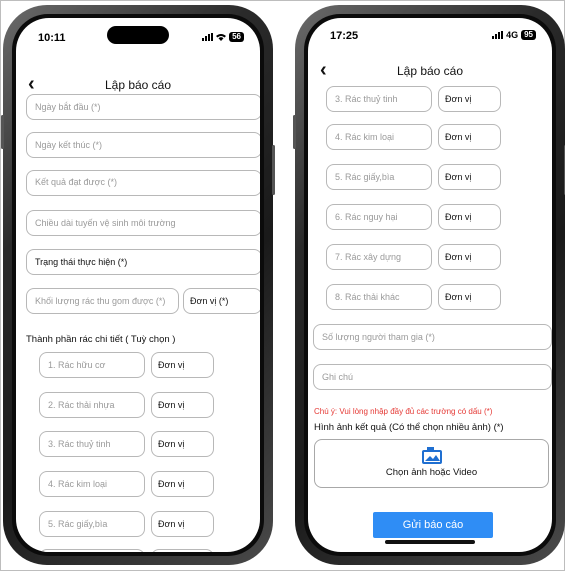 The image size is (565, 571). What do you see at coordinates (379, 257) in the screenshot?
I see `waste-item-input: 7. Rác xây dựng` at bounding box center [379, 257].